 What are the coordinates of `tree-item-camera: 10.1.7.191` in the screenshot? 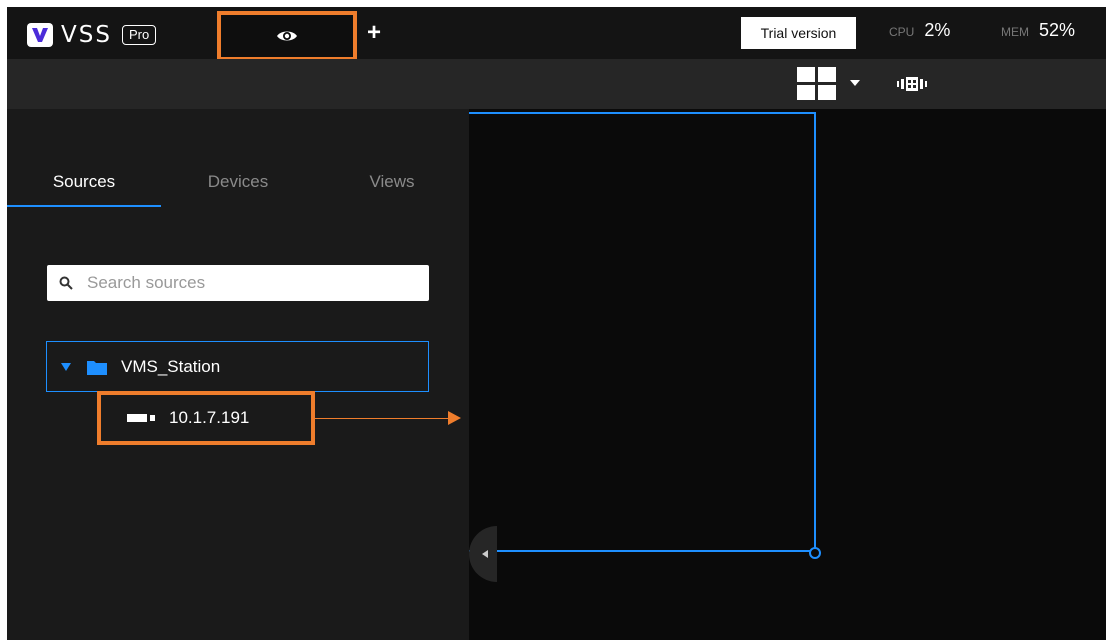 It's located at (206, 418).